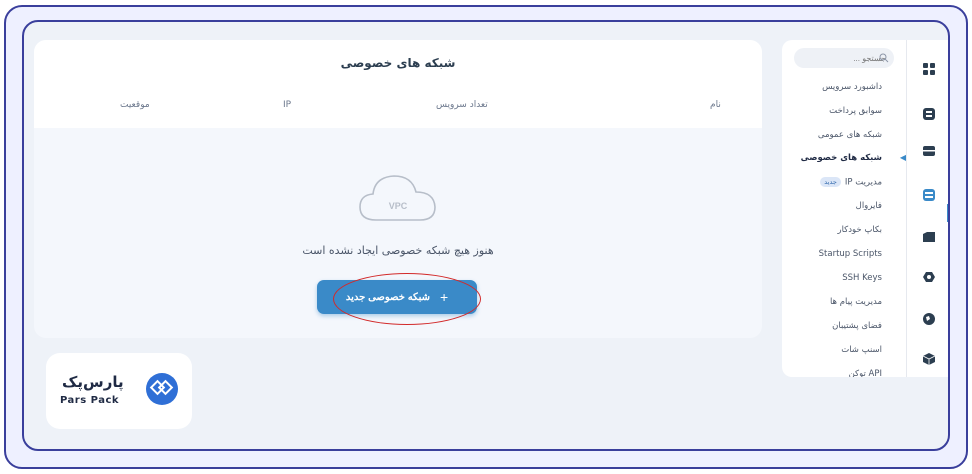  Describe the element at coordinates (863, 182) in the screenshot. I see `sidebar-item-ip-label: مدیریت IP` at that location.